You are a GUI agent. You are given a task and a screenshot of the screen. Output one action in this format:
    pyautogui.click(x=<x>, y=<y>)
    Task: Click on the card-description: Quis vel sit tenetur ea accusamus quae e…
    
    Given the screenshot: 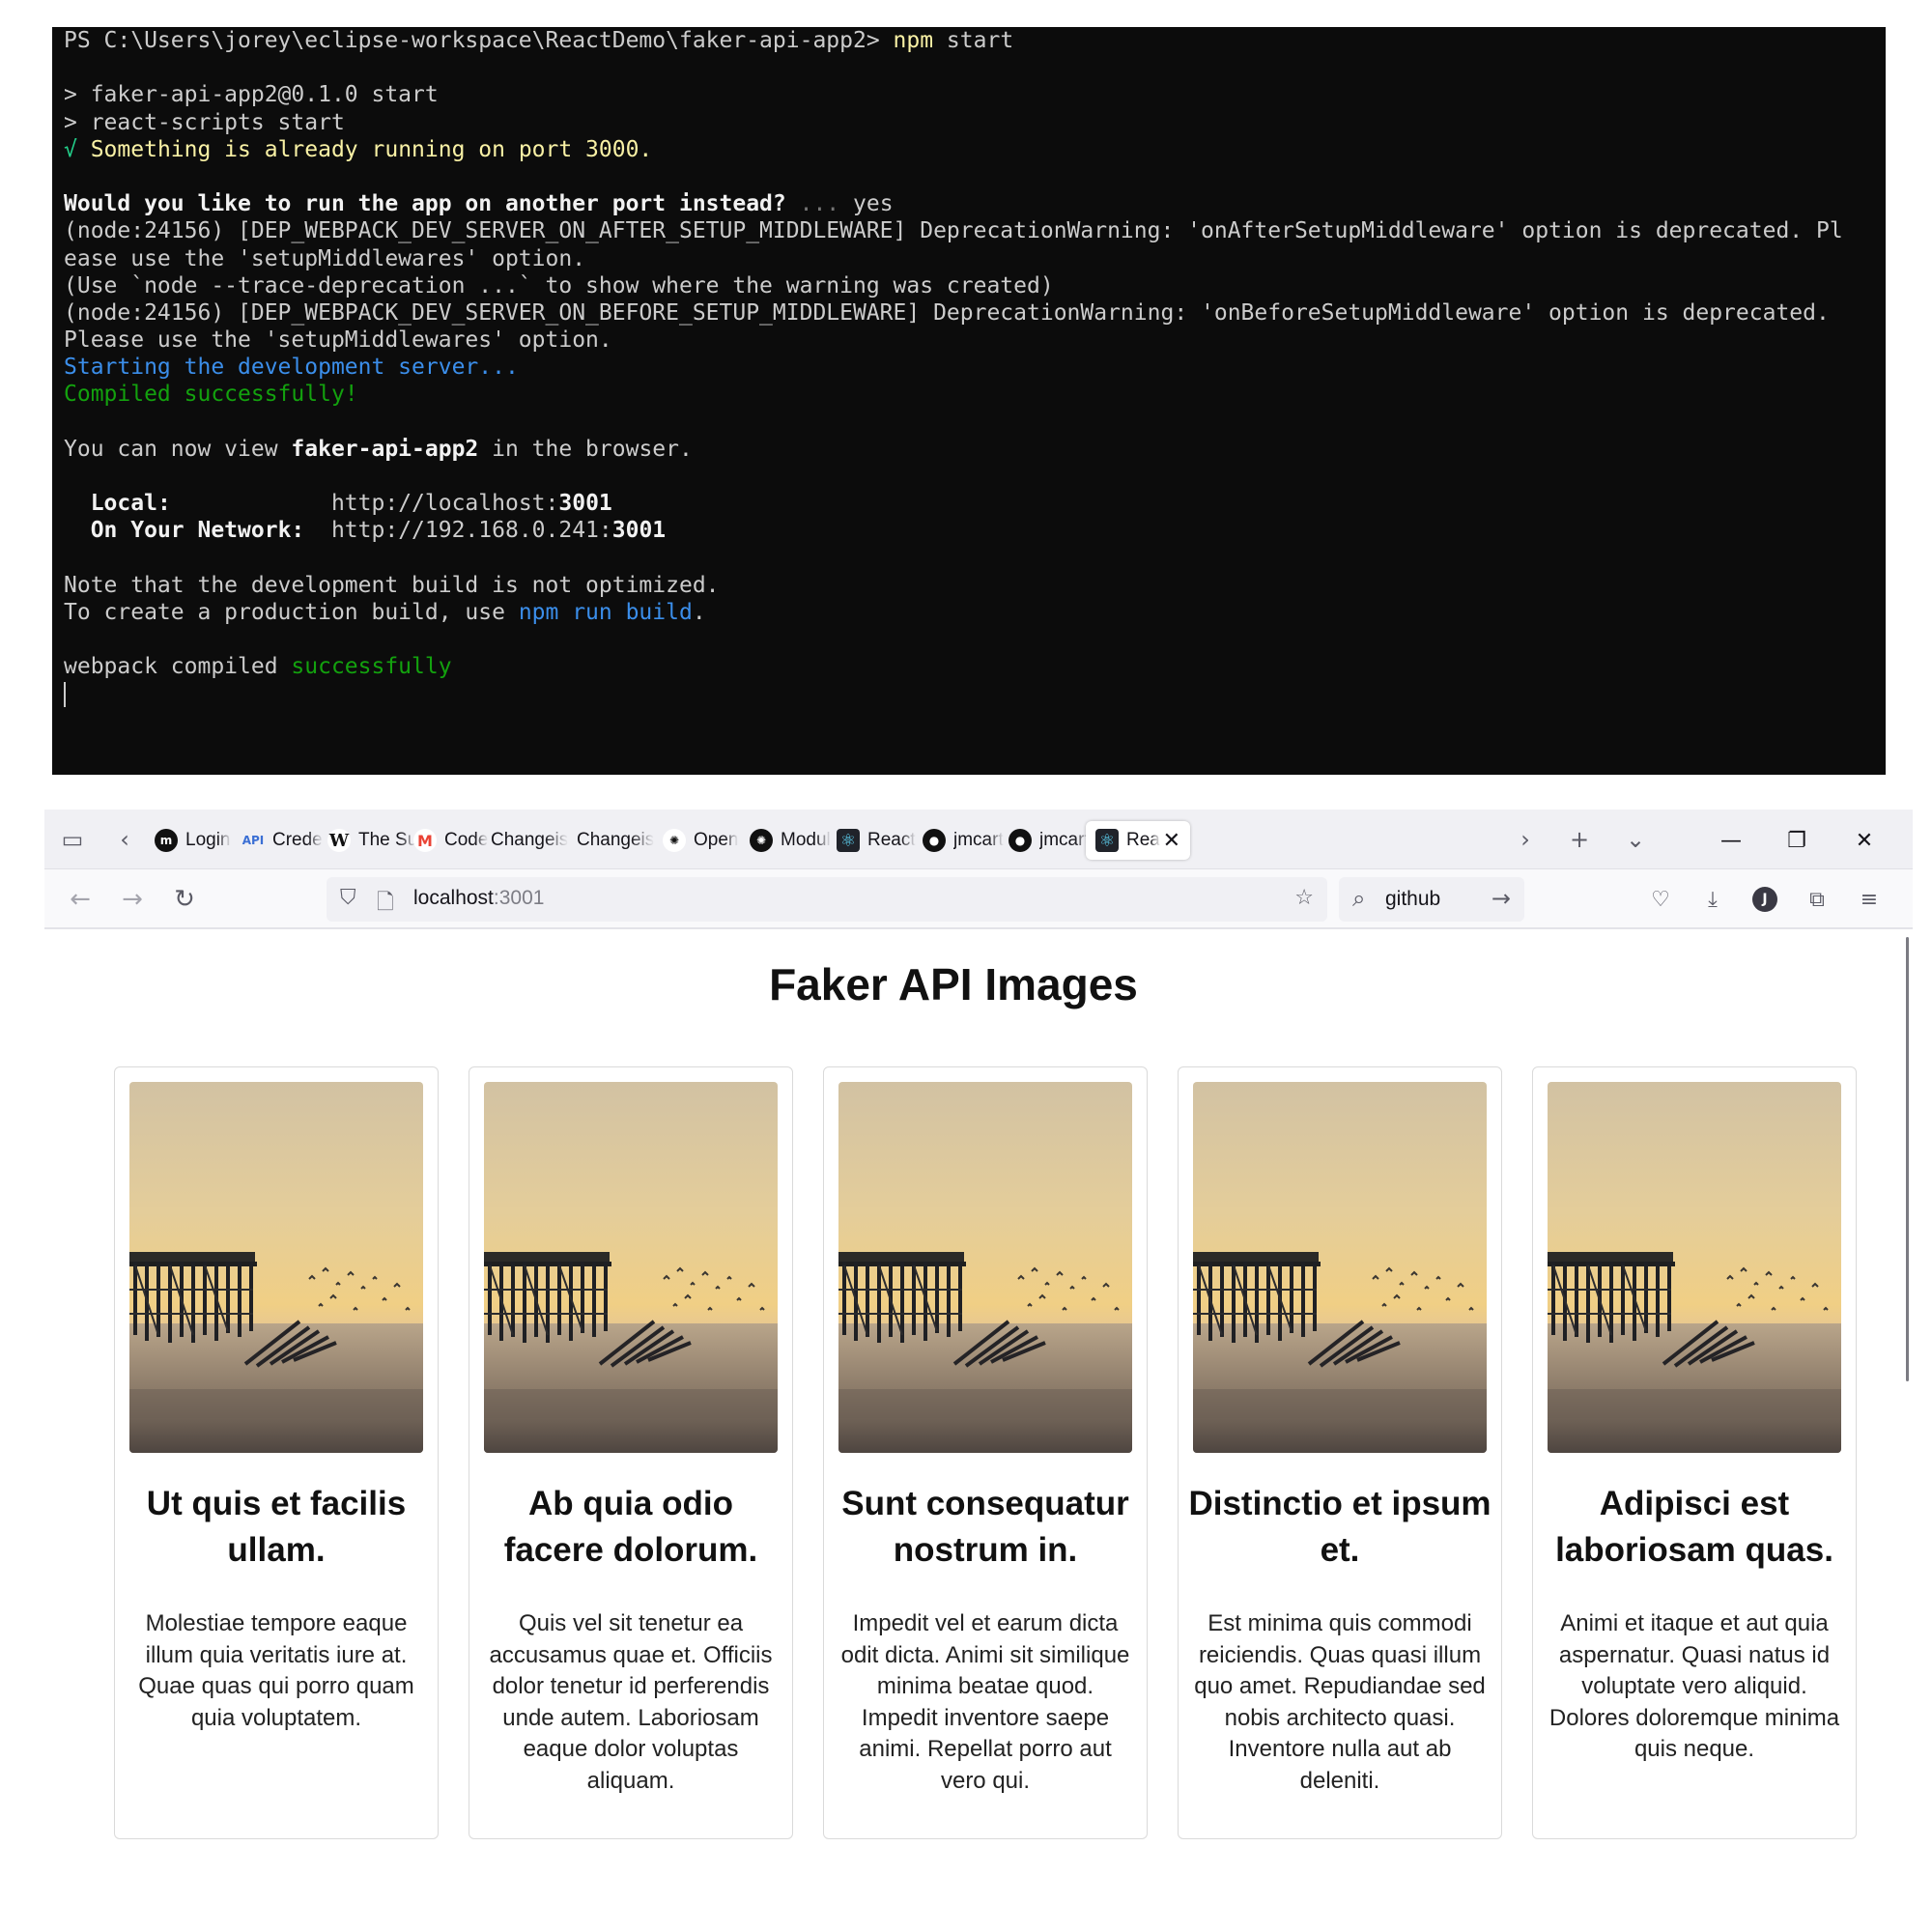 What is the action you would take?
    pyautogui.click(x=631, y=1702)
    